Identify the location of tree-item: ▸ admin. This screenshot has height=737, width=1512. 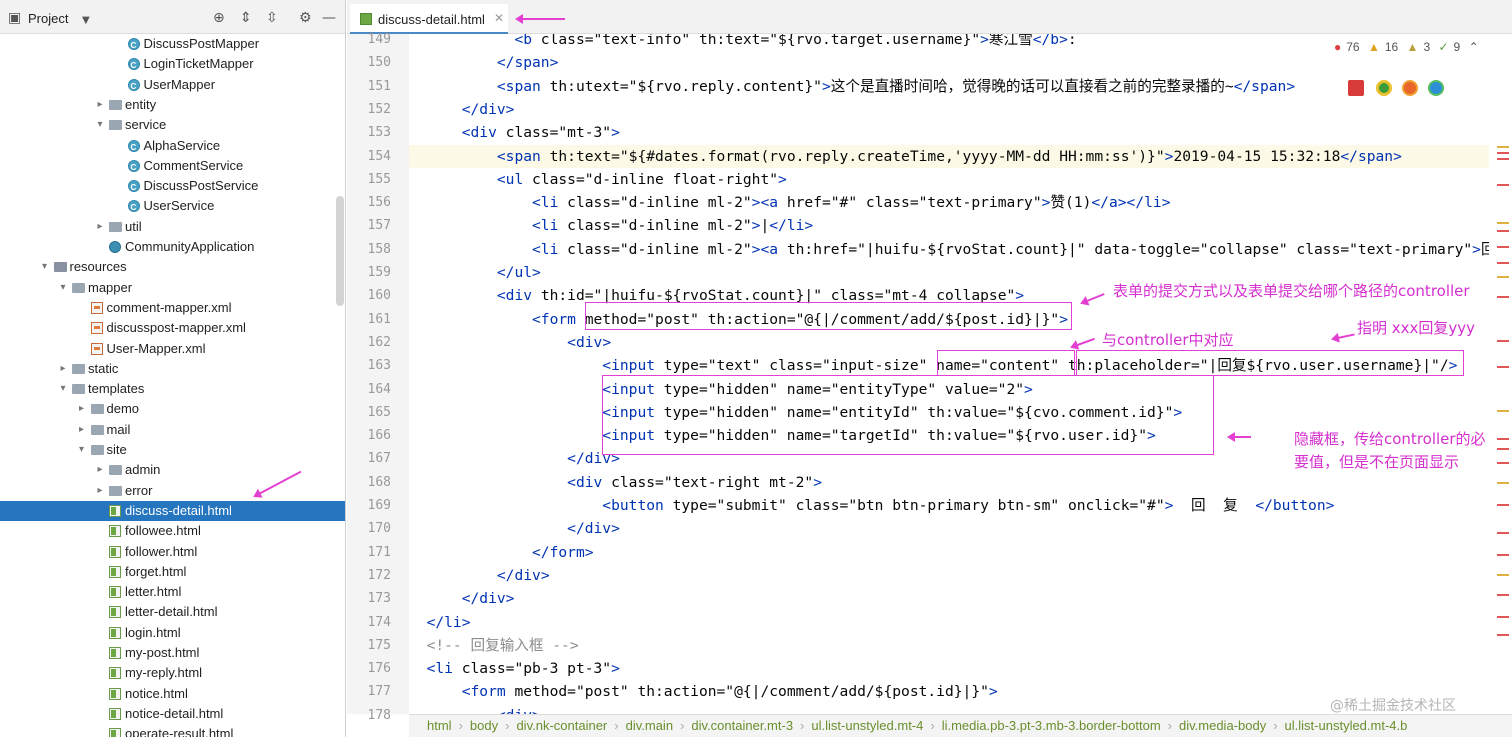
(172, 470).